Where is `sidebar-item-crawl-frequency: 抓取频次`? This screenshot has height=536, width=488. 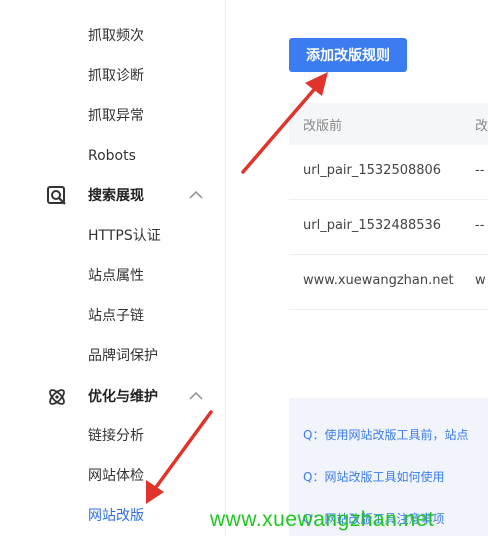
sidebar-item-crawl-frequency: 抓取频次 is located at coordinates (116, 36).